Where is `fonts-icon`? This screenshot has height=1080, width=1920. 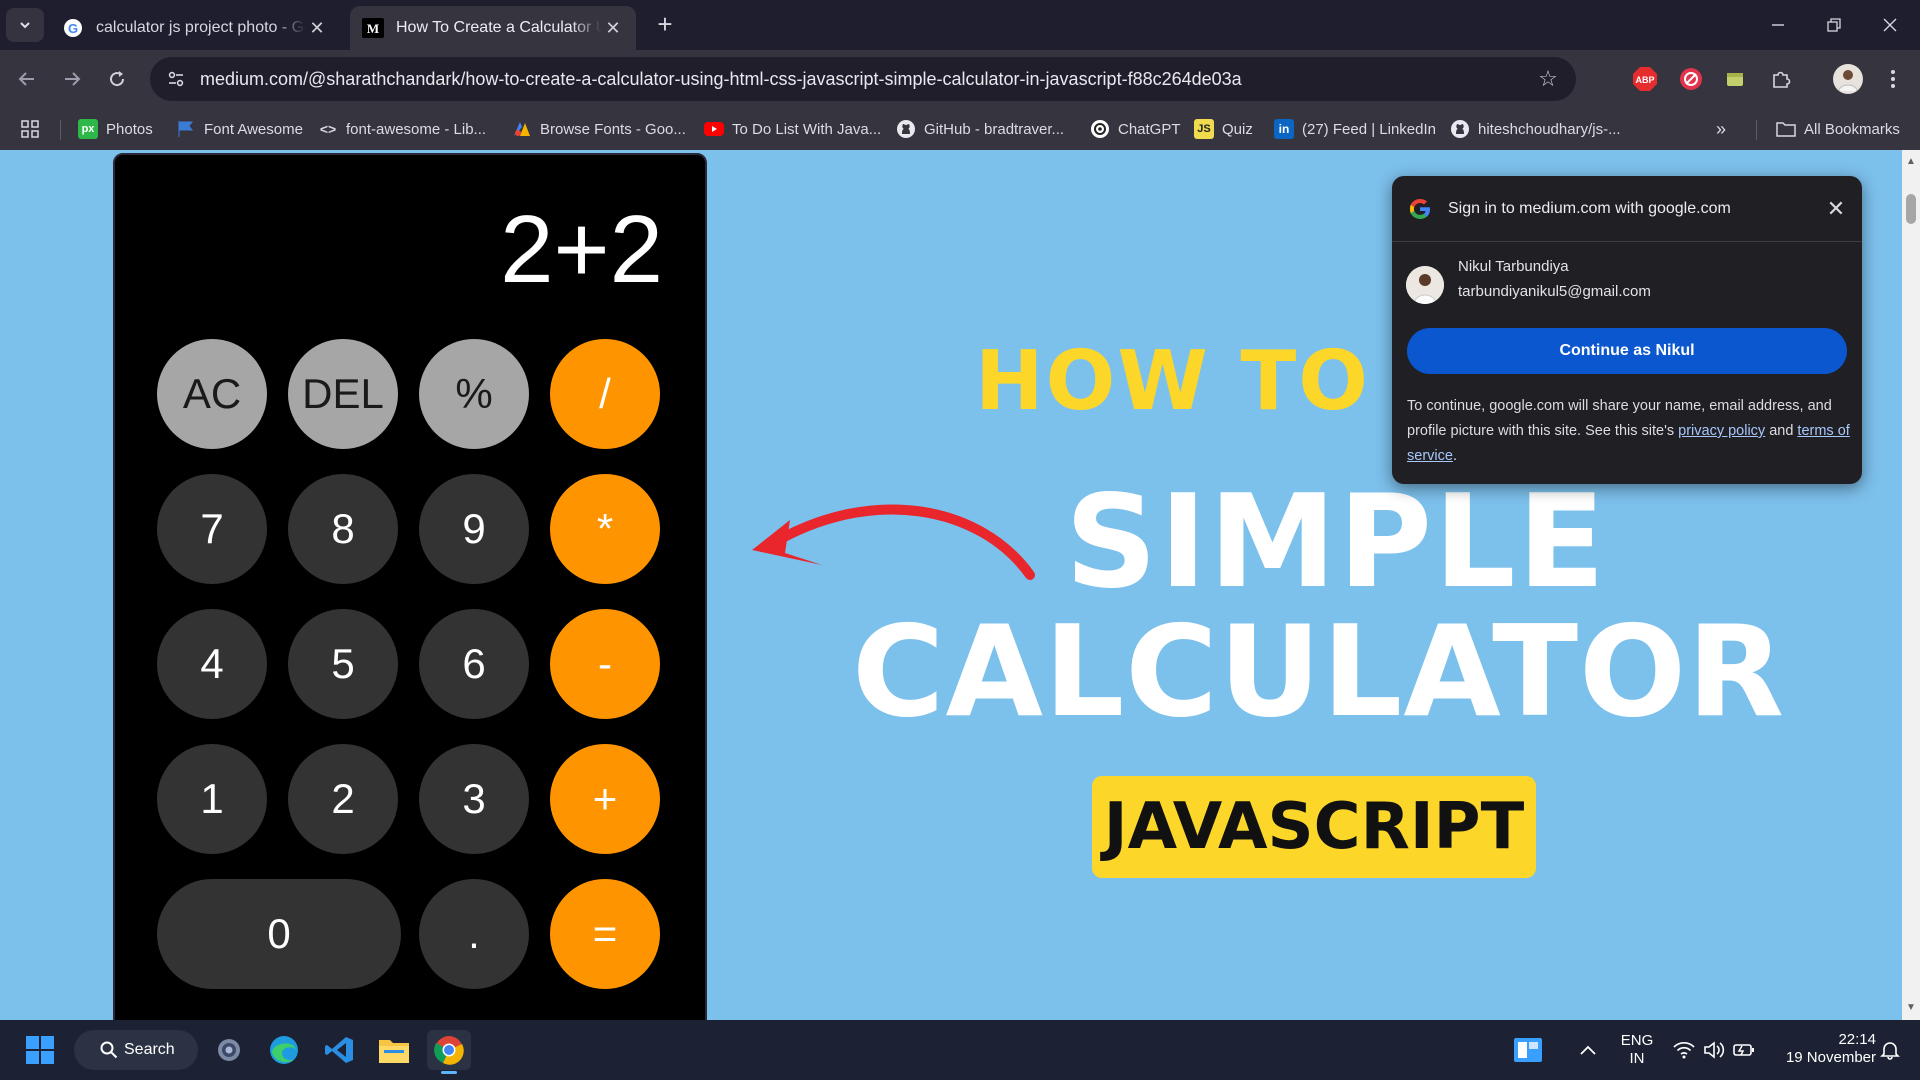
fonts-icon is located at coordinates (522, 129).